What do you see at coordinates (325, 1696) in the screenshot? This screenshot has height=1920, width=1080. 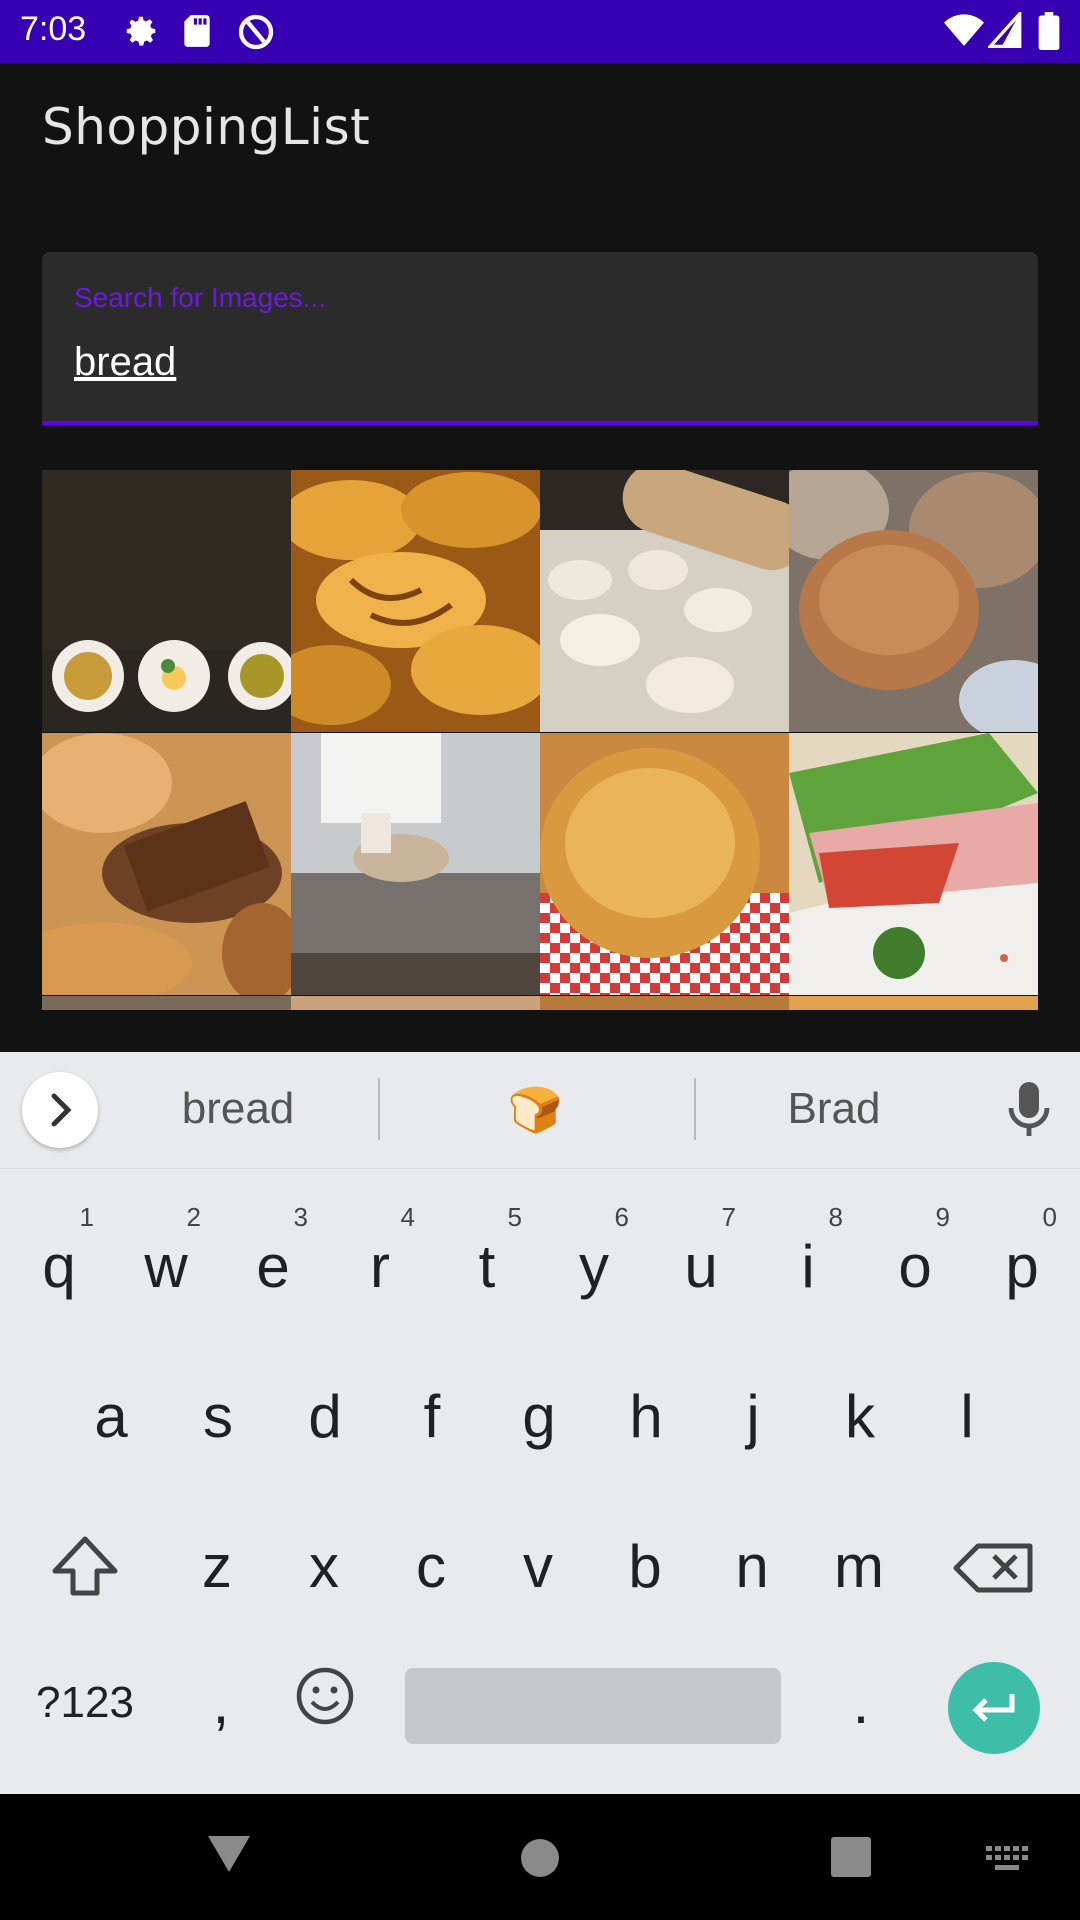 I see `smiley-icon` at bounding box center [325, 1696].